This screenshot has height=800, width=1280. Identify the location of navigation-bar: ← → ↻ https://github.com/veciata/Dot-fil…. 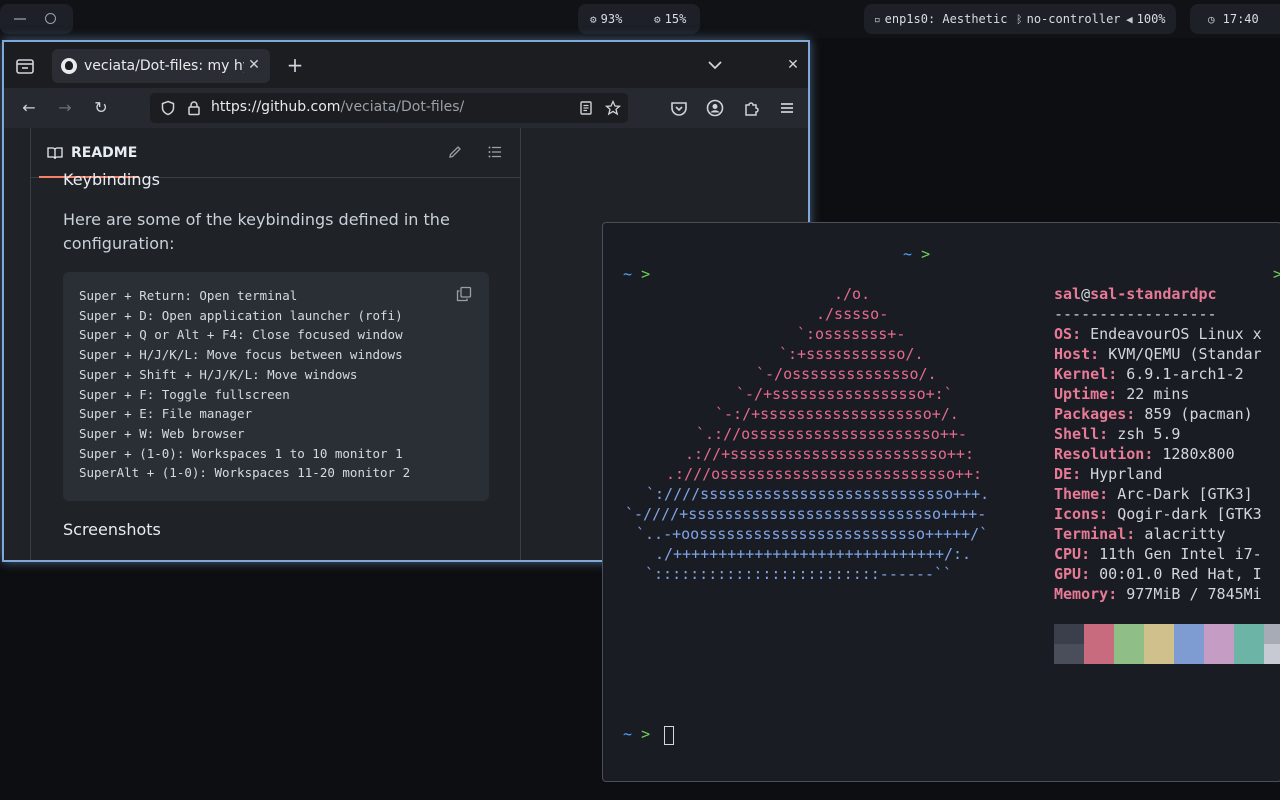
(406, 108).